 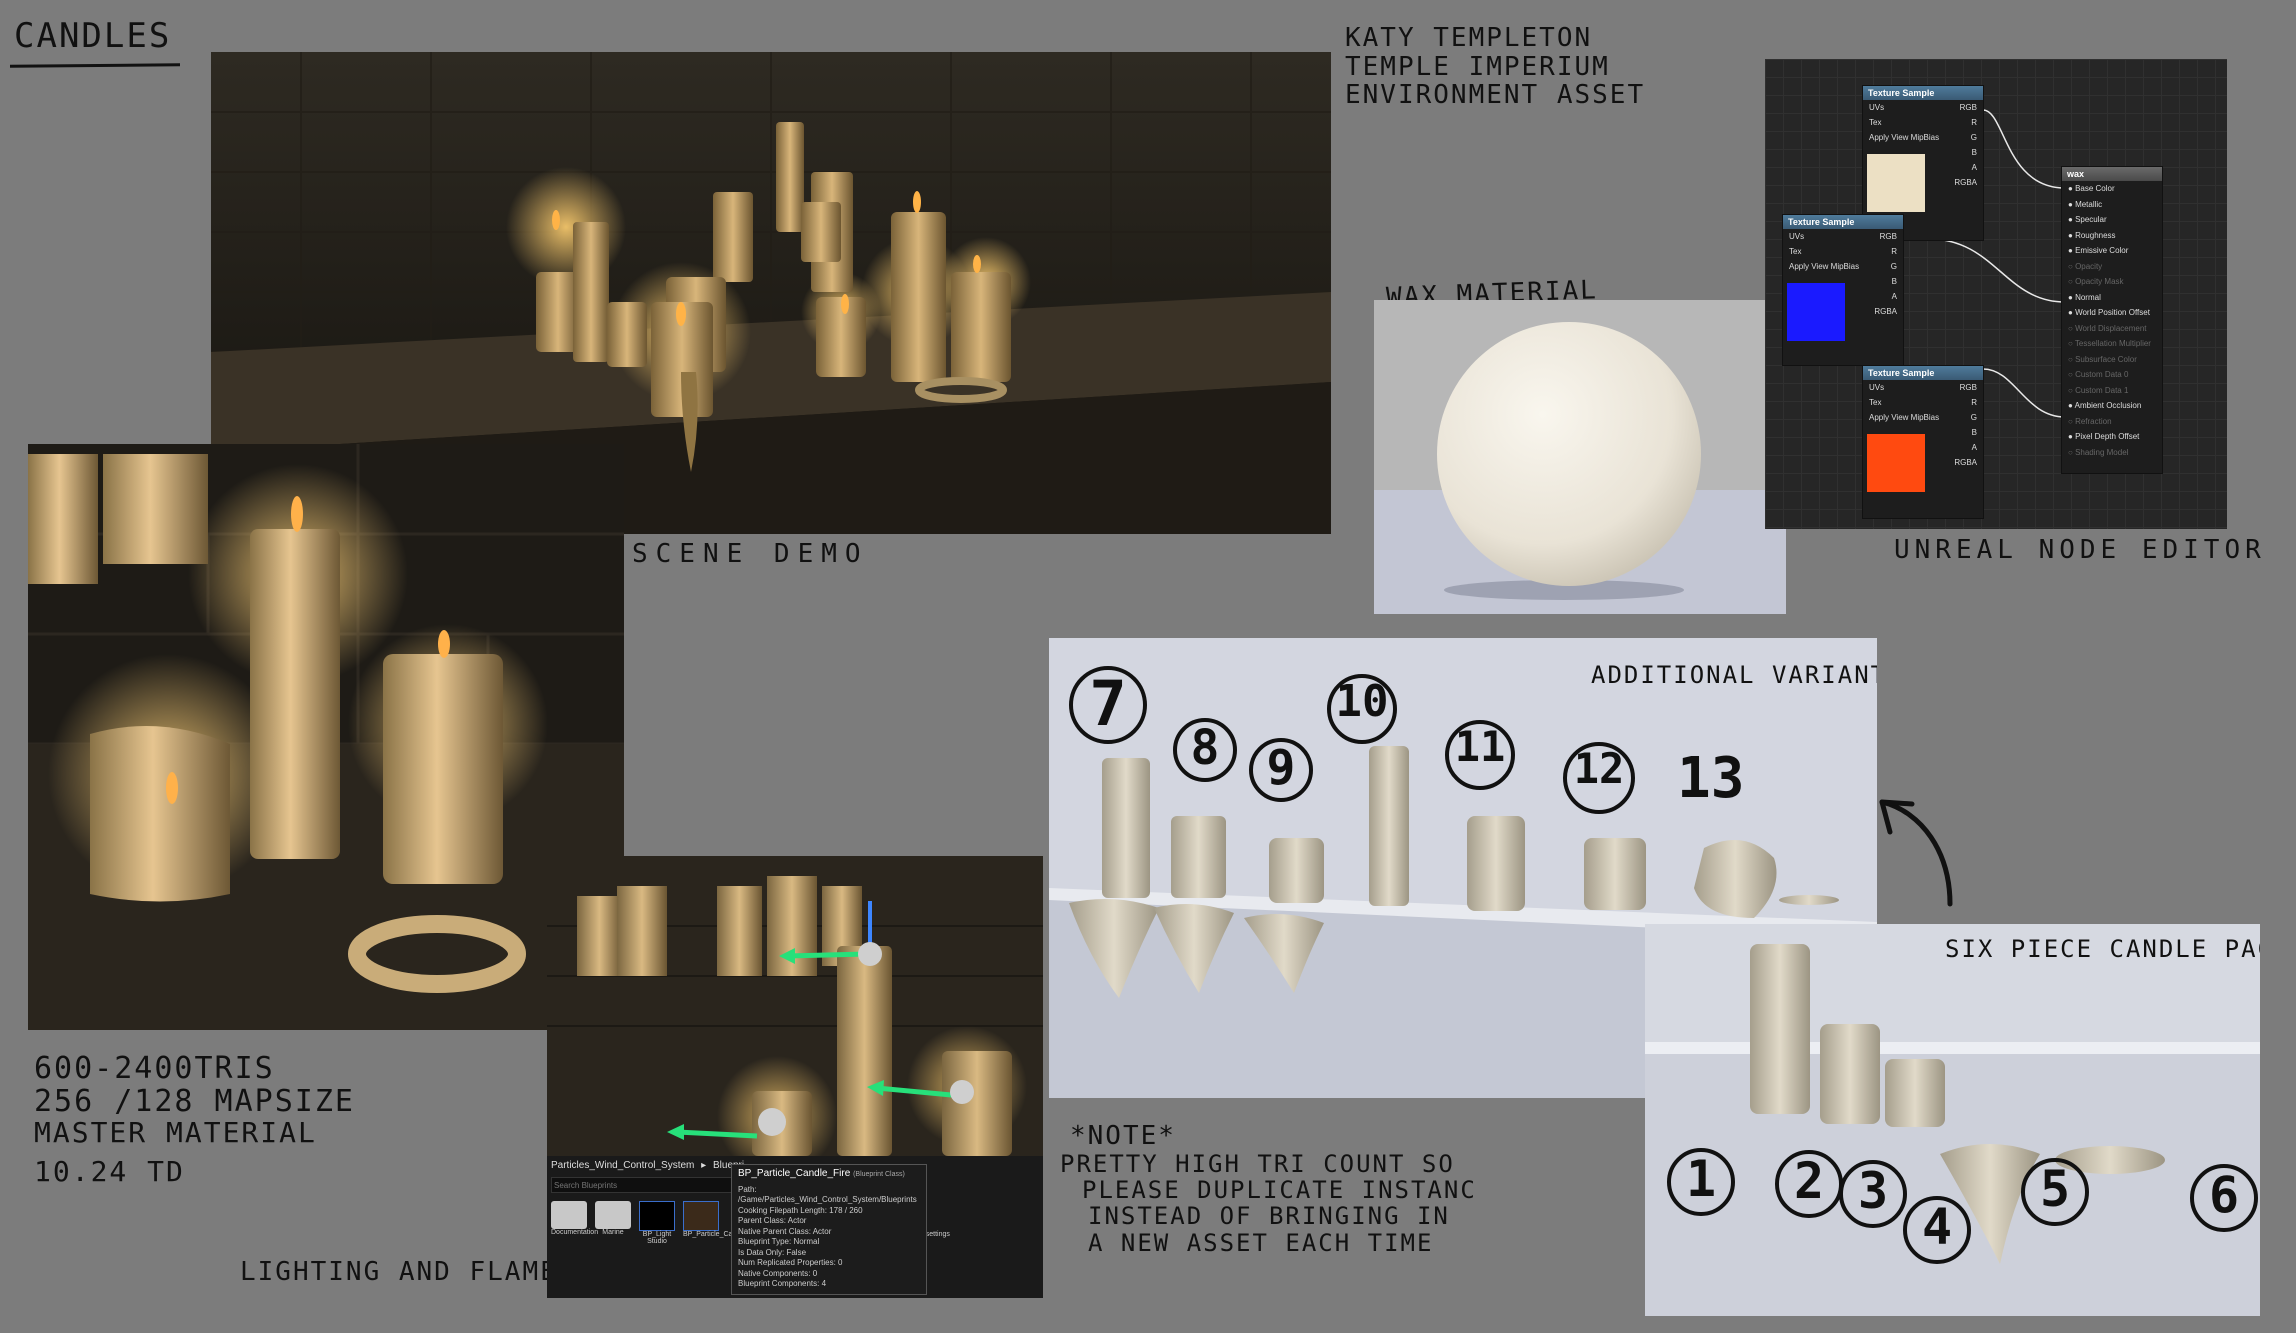 I want to click on title-underline, so click(x=95, y=65).